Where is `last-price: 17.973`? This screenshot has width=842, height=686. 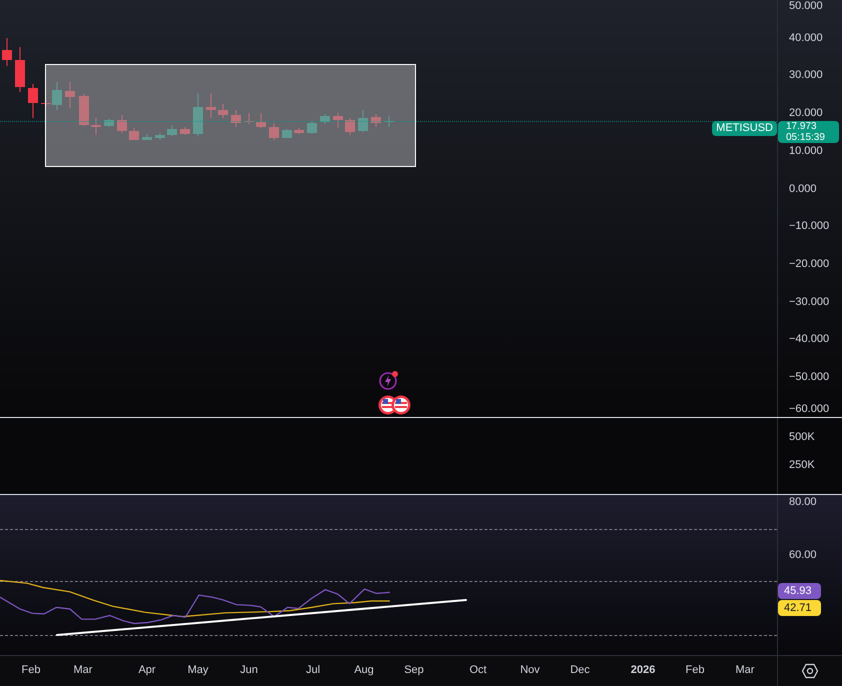 last-price: 17.973 is located at coordinates (802, 126).